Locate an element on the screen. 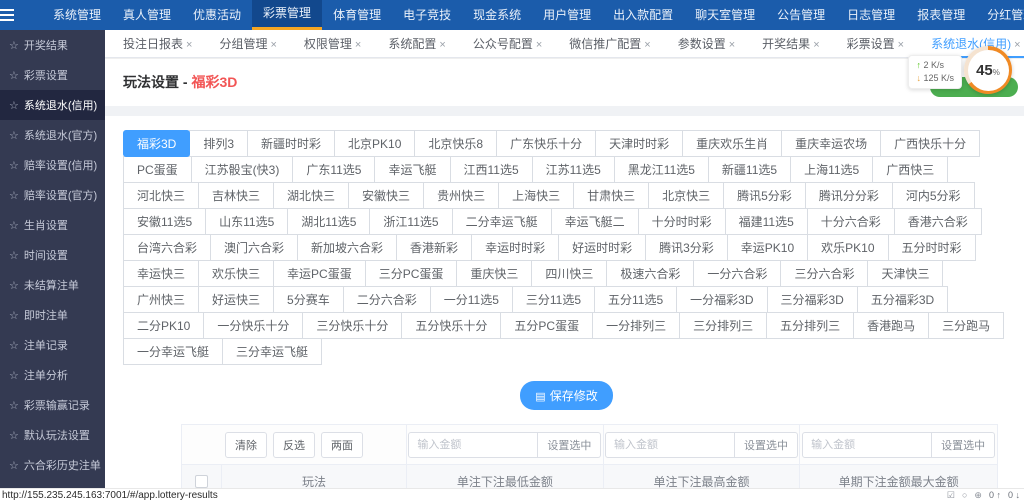 The height and width of the screenshot is (501, 1024). sidebar-item: ☆ 注单分析 is located at coordinates (52, 375).